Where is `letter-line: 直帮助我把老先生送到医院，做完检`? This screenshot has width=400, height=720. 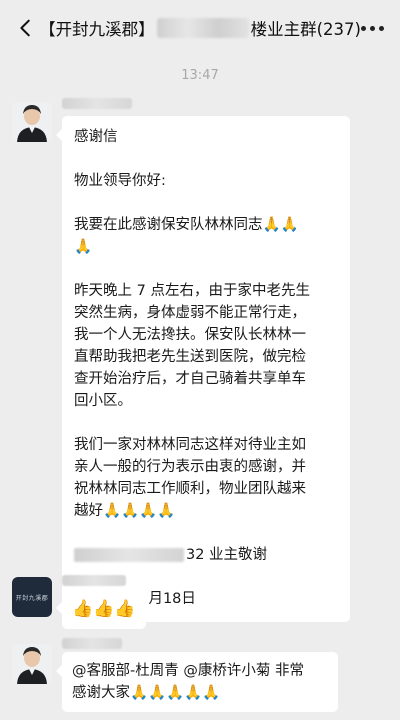 letter-line: 直帮助我把老先生送到医院，做完检 is located at coordinates (190, 357).